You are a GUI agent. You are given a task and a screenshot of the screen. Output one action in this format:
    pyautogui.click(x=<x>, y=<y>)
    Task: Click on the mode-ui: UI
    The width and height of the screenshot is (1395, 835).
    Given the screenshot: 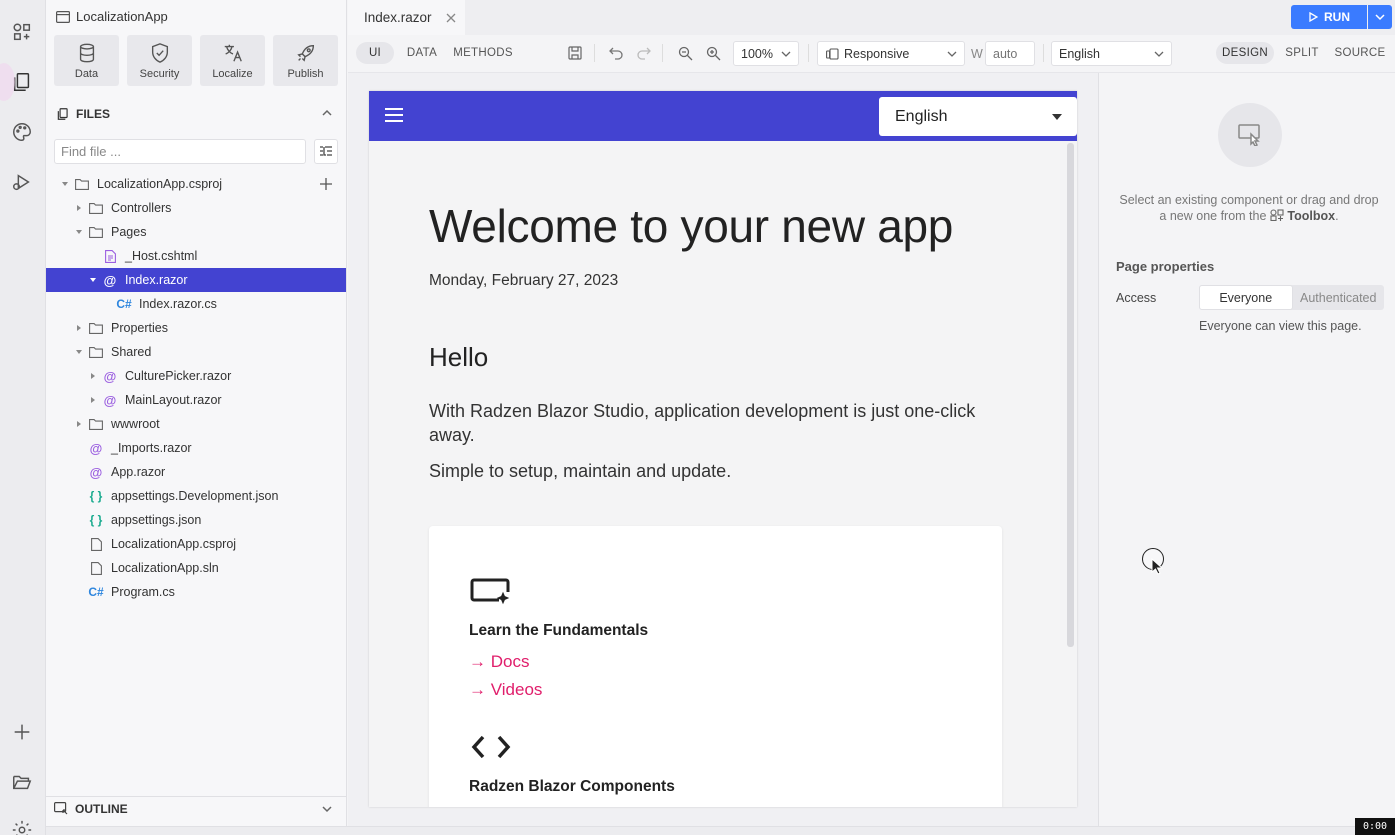 What is the action you would take?
    pyautogui.click(x=375, y=53)
    